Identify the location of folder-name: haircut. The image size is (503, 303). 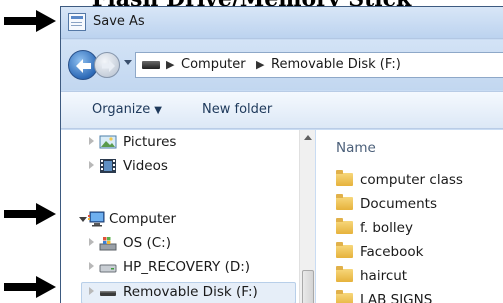
(384, 276).